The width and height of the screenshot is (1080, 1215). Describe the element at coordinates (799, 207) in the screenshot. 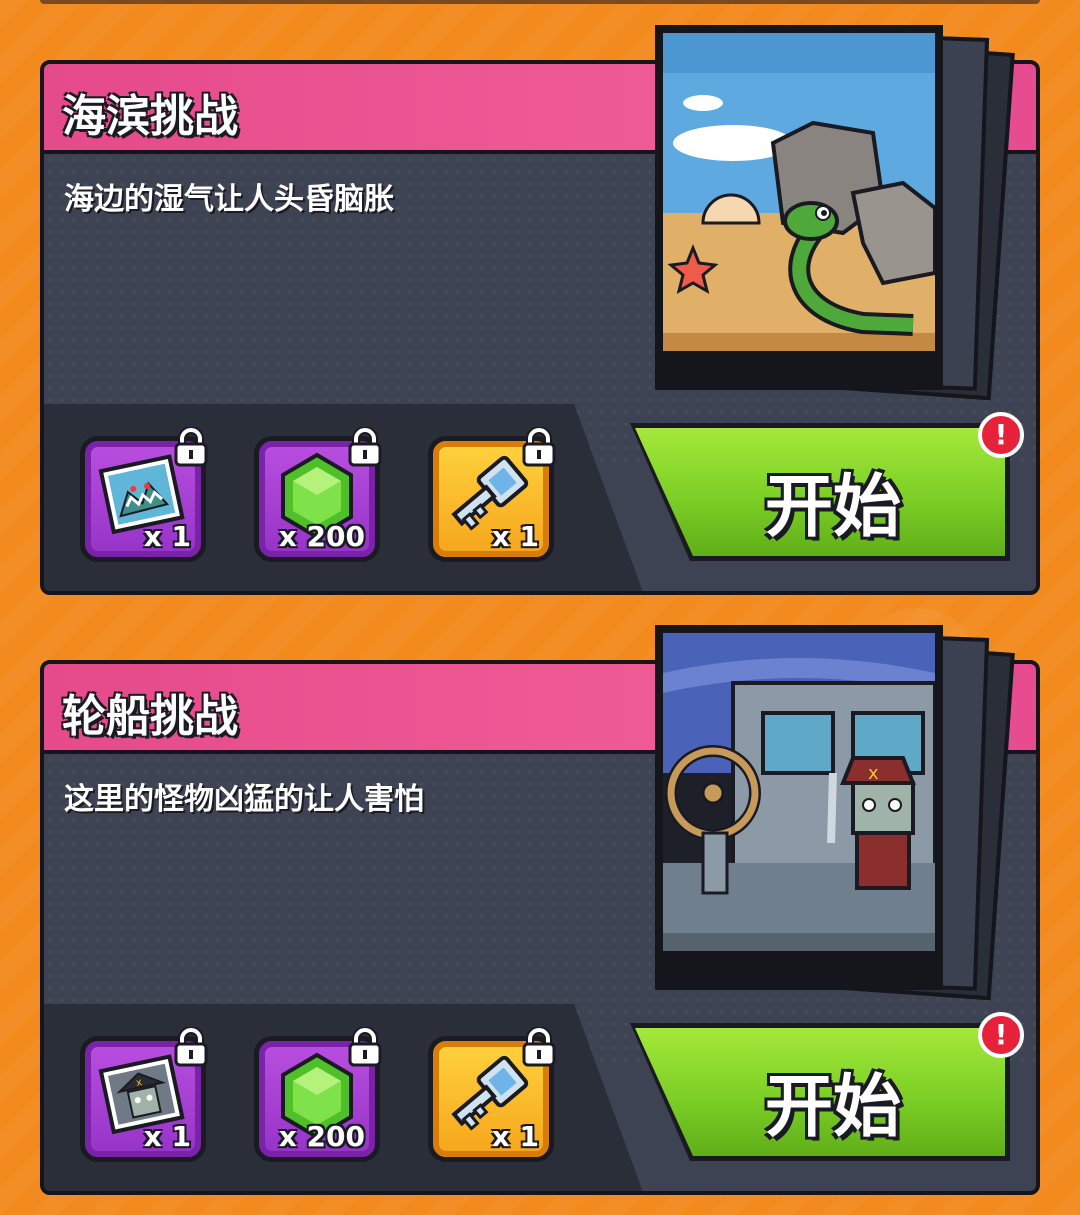

I see `beach-snake-scene` at that location.